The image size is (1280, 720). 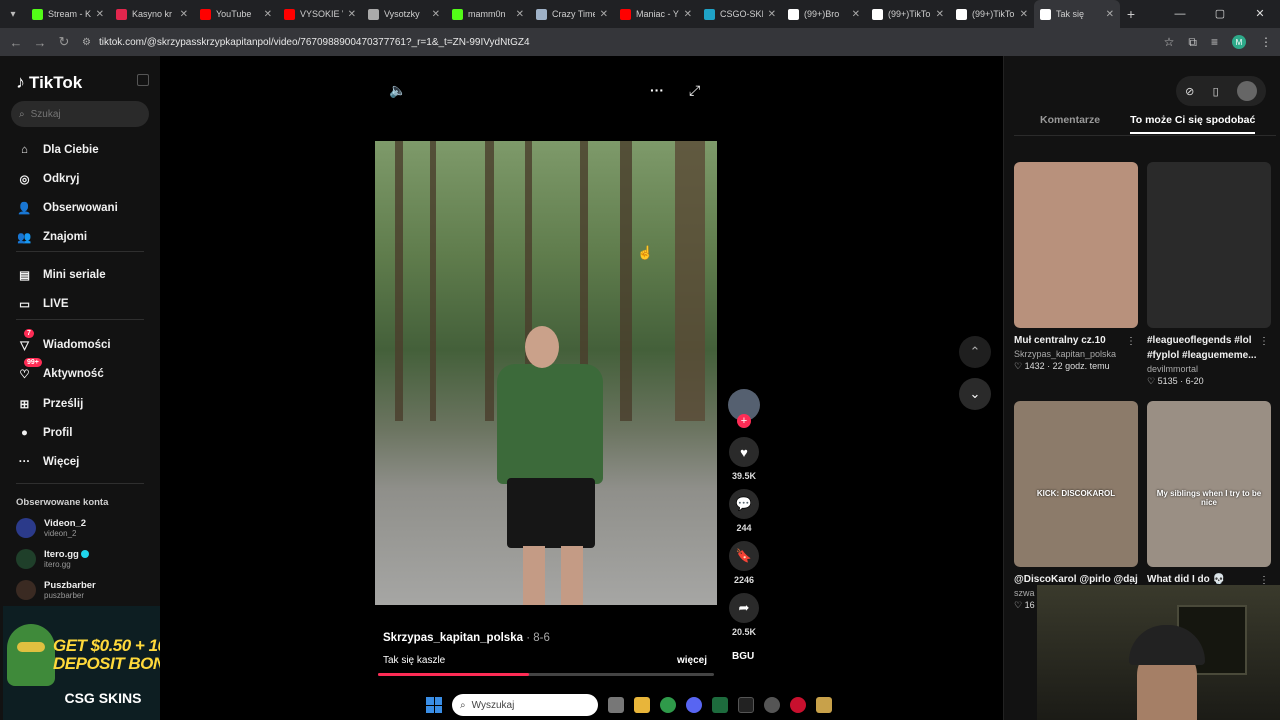 I want to click on follow-plus-icon: +, so click(x=744, y=421).